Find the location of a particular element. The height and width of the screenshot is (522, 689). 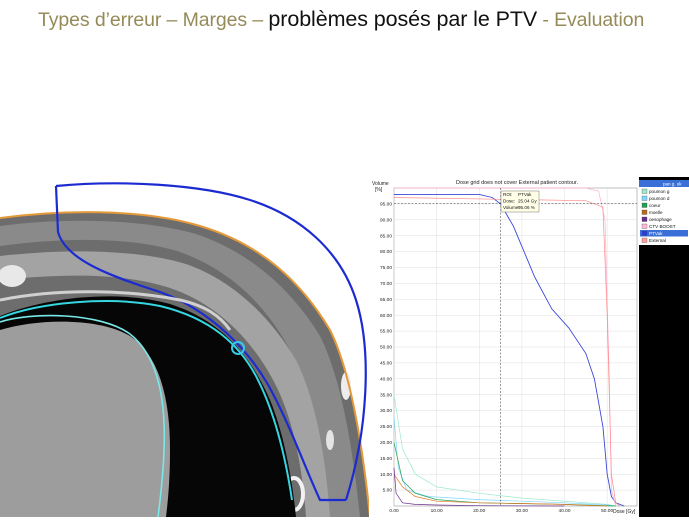

title-prefix: Types d’erreur – Marges – is located at coordinates (153, 20).